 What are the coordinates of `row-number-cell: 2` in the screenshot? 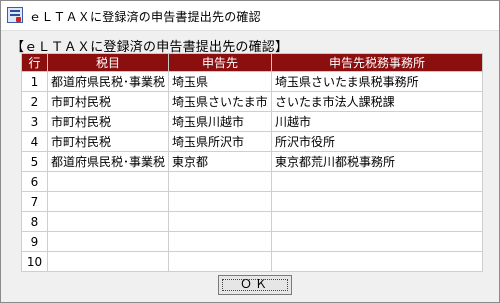 It's located at (34, 101).